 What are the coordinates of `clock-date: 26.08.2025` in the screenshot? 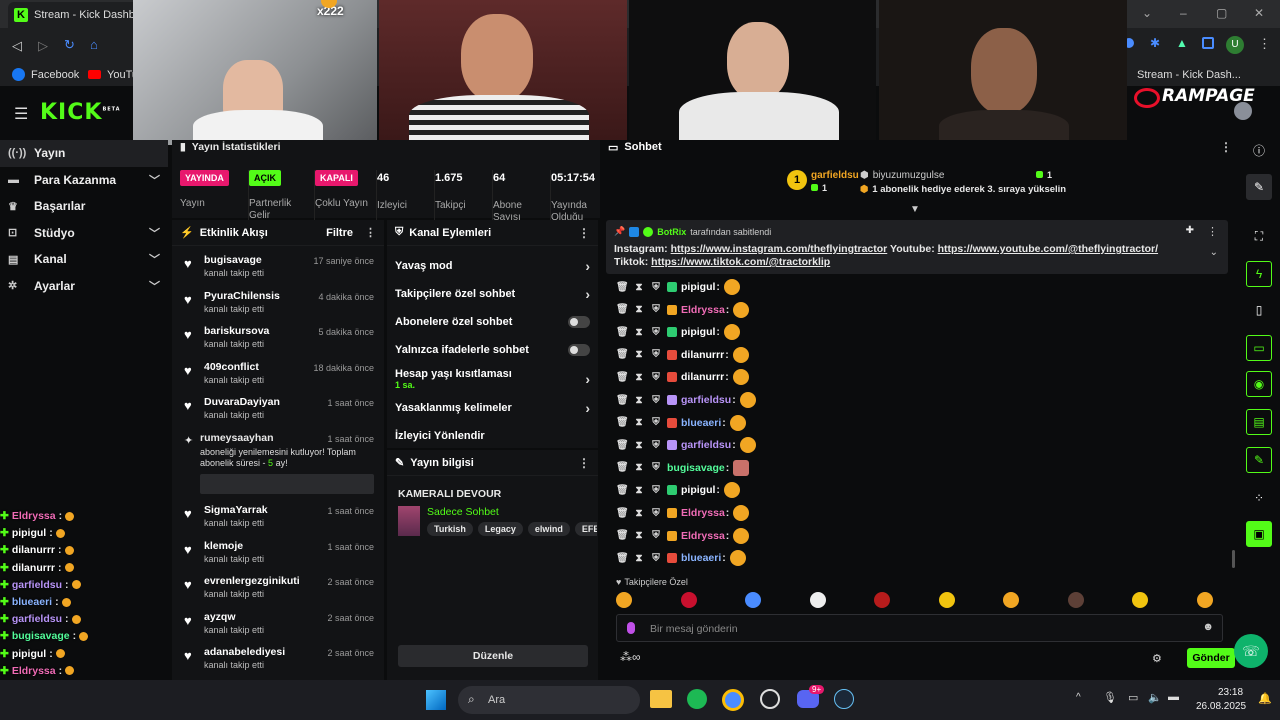 It's located at (1221, 706).